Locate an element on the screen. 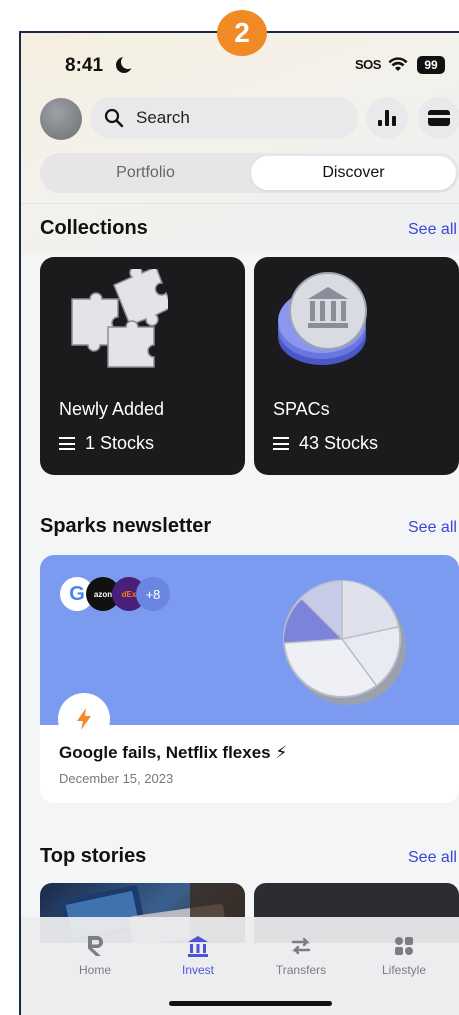  collections-title: Collections is located at coordinates (94, 228).